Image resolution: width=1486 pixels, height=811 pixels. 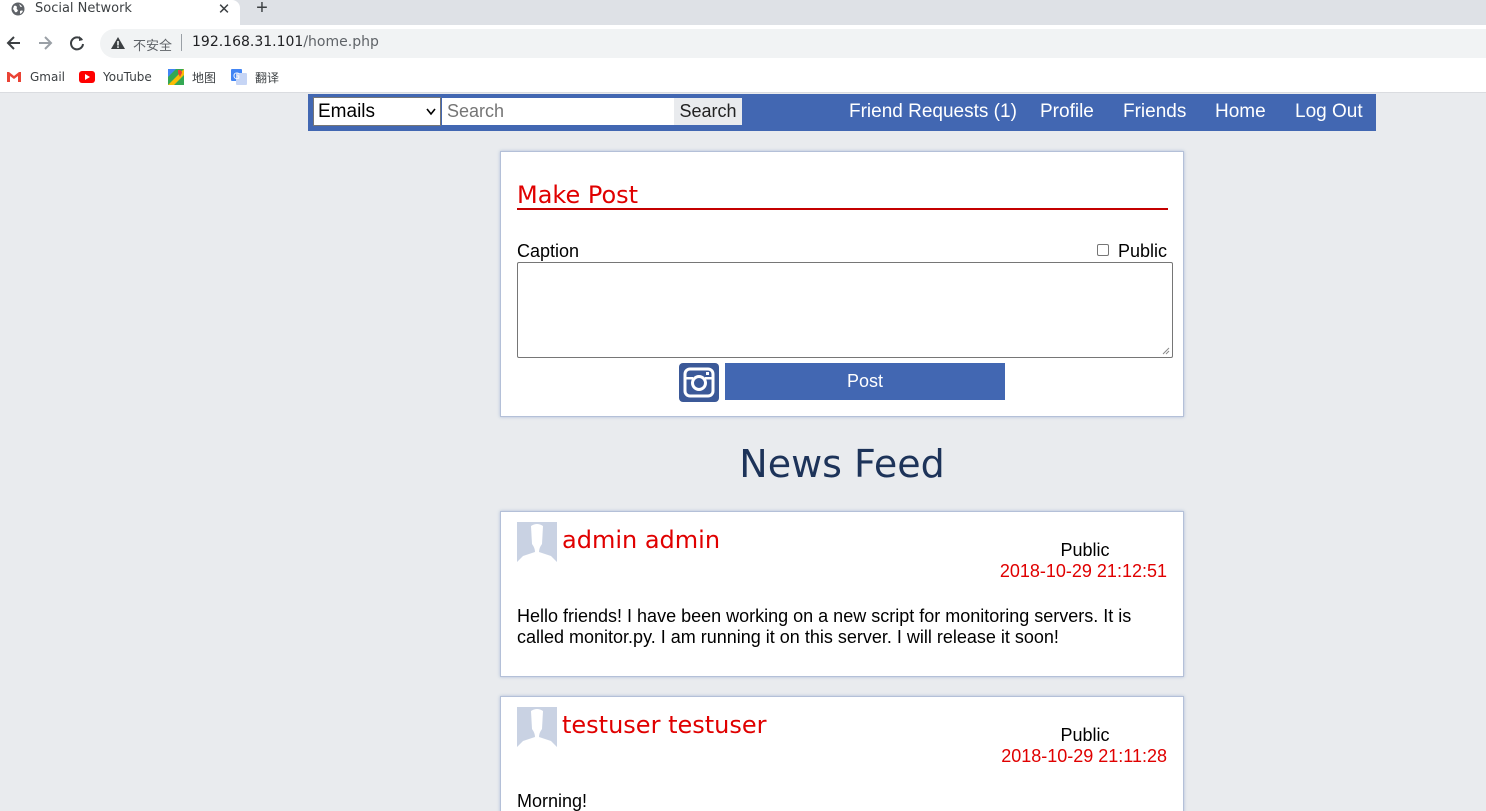 What do you see at coordinates (845, 310) in the screenshot?
I see `caption-textarea` at bounding box center [845, 310].